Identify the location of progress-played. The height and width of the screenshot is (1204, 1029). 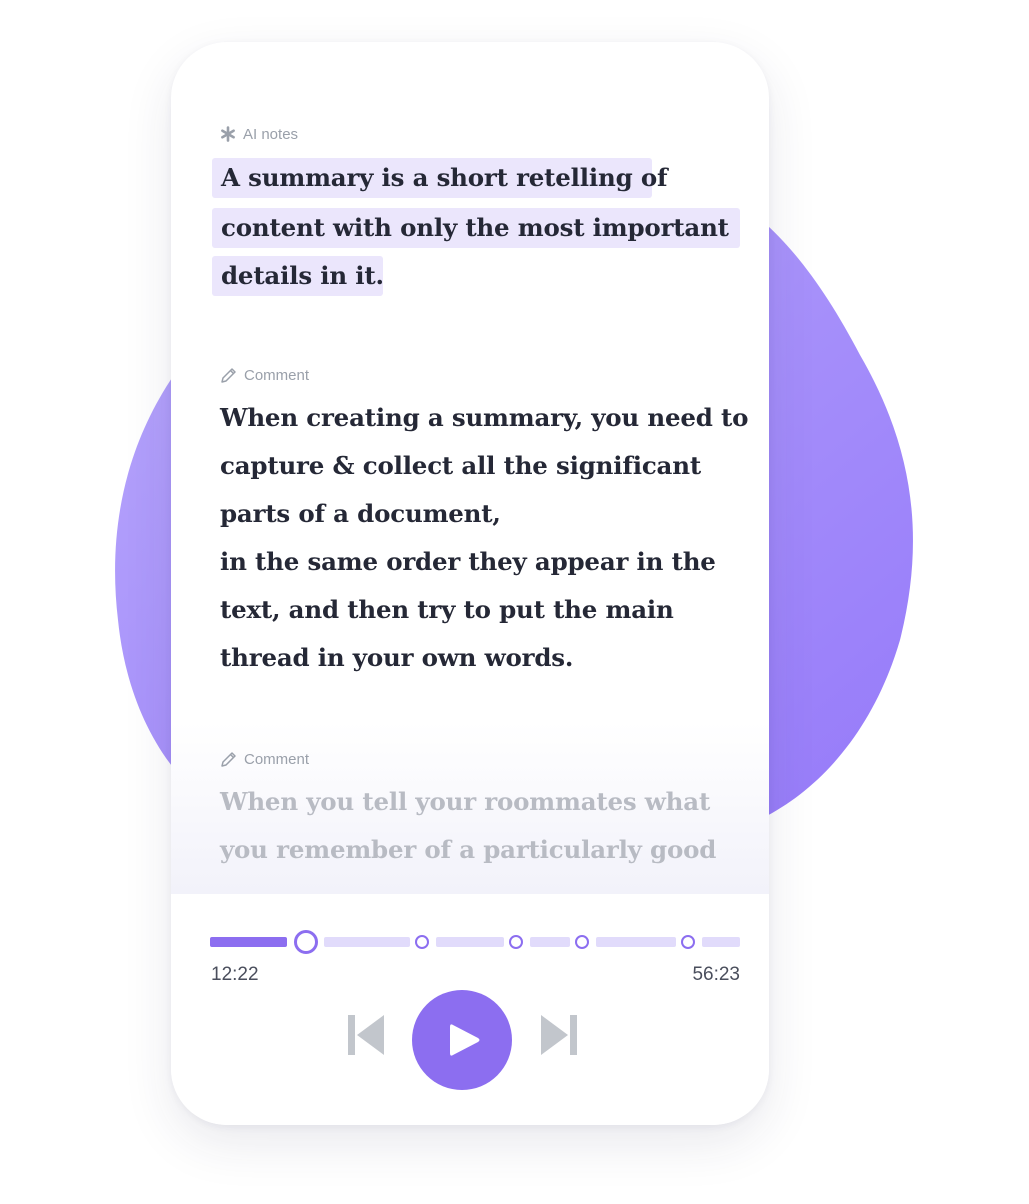
(248, 942).